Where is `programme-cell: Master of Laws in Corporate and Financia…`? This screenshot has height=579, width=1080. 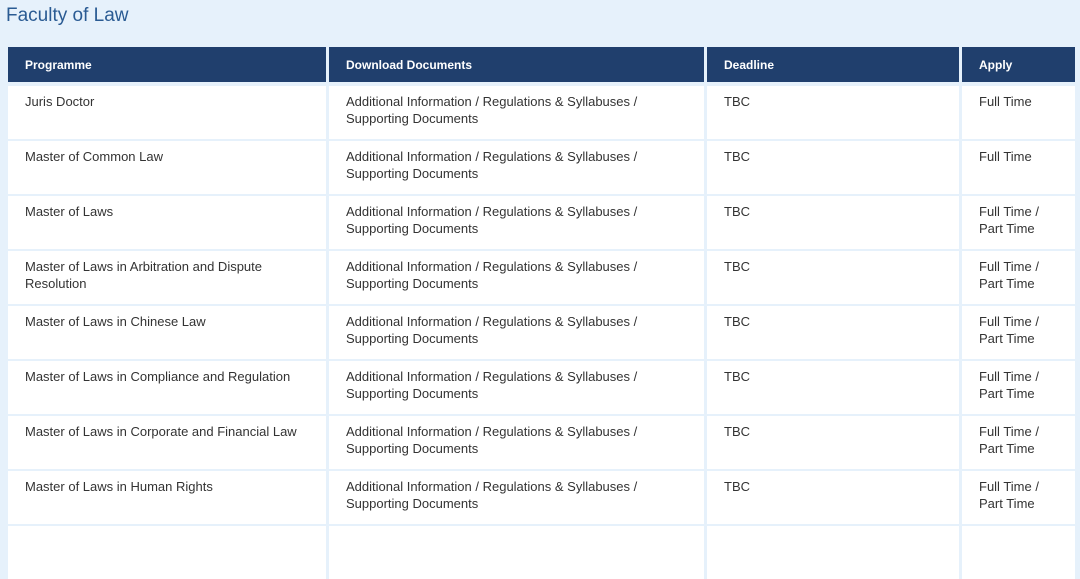 programme-cell: Master of Laws in Corporate and Financia… is located at coordinates (167, 442).